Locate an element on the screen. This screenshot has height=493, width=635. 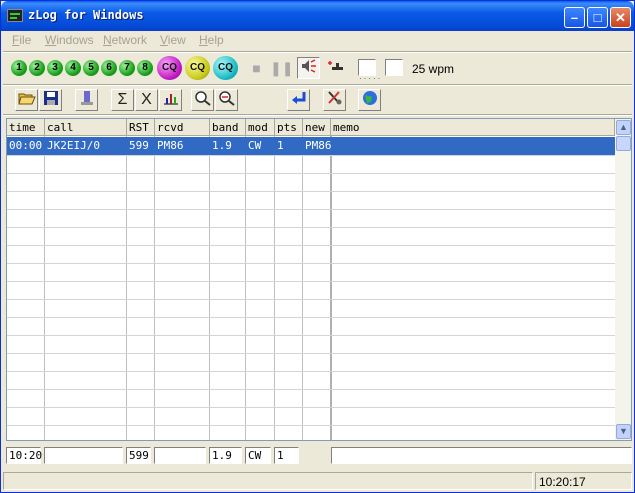
column-header-rst: RST is located at coordinates (141, 127).